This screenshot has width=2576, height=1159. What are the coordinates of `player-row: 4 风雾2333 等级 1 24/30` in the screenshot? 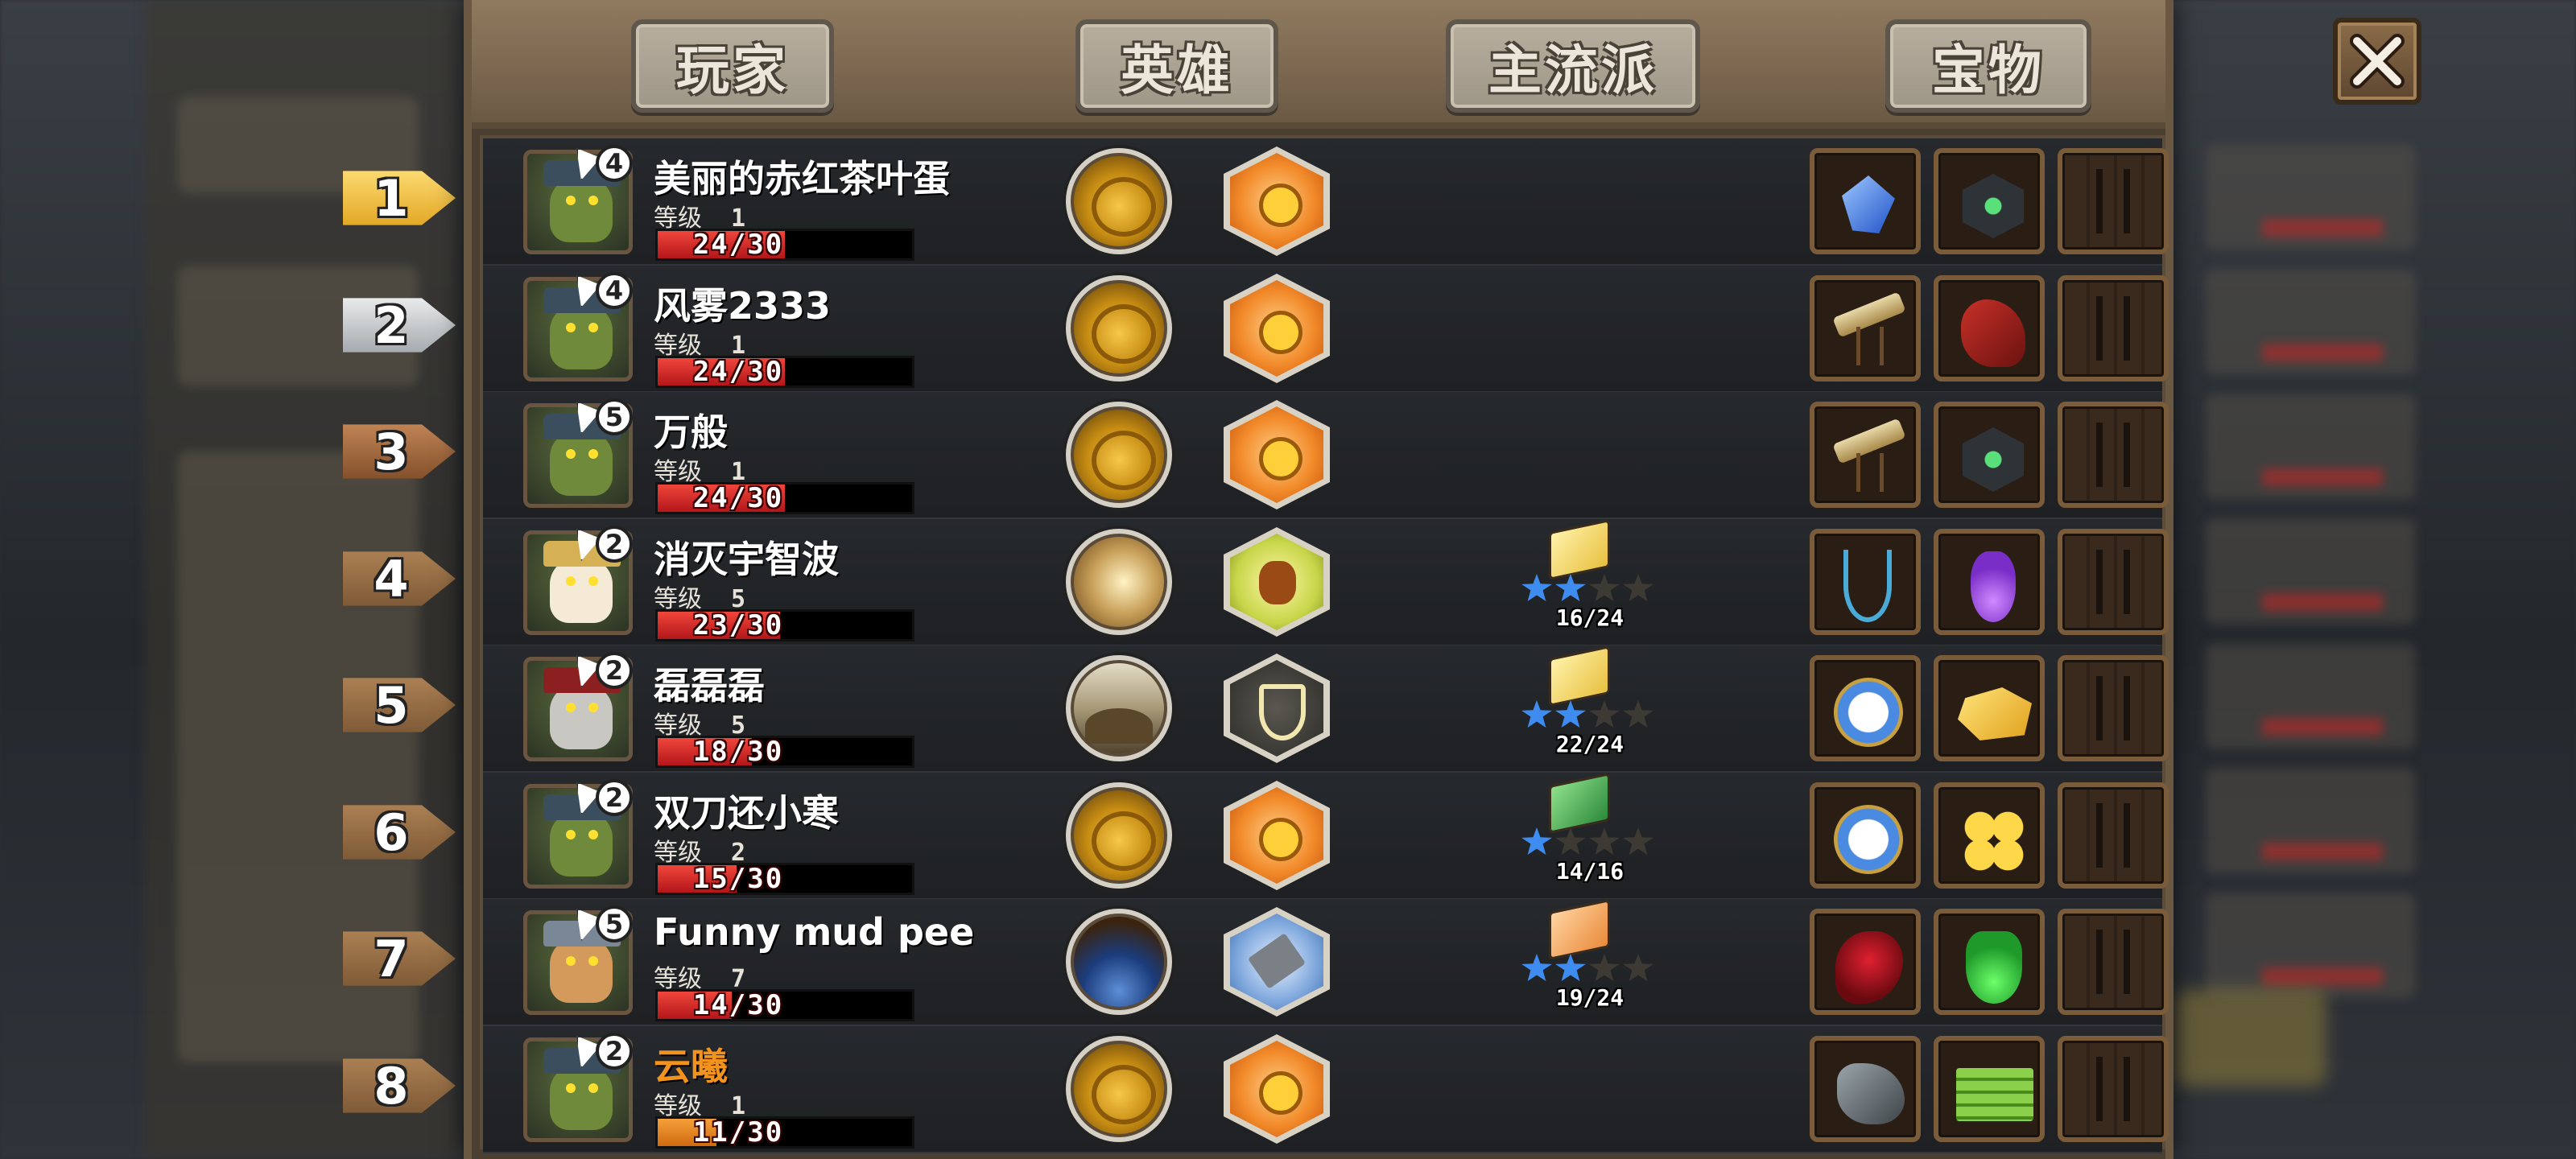 It's located at (1326, 329).